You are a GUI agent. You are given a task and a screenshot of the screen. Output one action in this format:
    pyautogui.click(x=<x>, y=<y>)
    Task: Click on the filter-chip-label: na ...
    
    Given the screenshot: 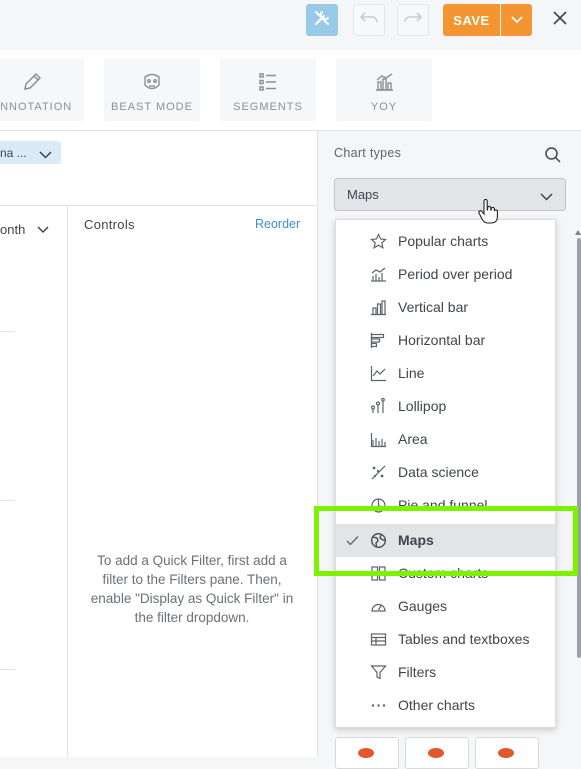 What is the action you would take?
    pyautogui.click(x=13, y=152)
    